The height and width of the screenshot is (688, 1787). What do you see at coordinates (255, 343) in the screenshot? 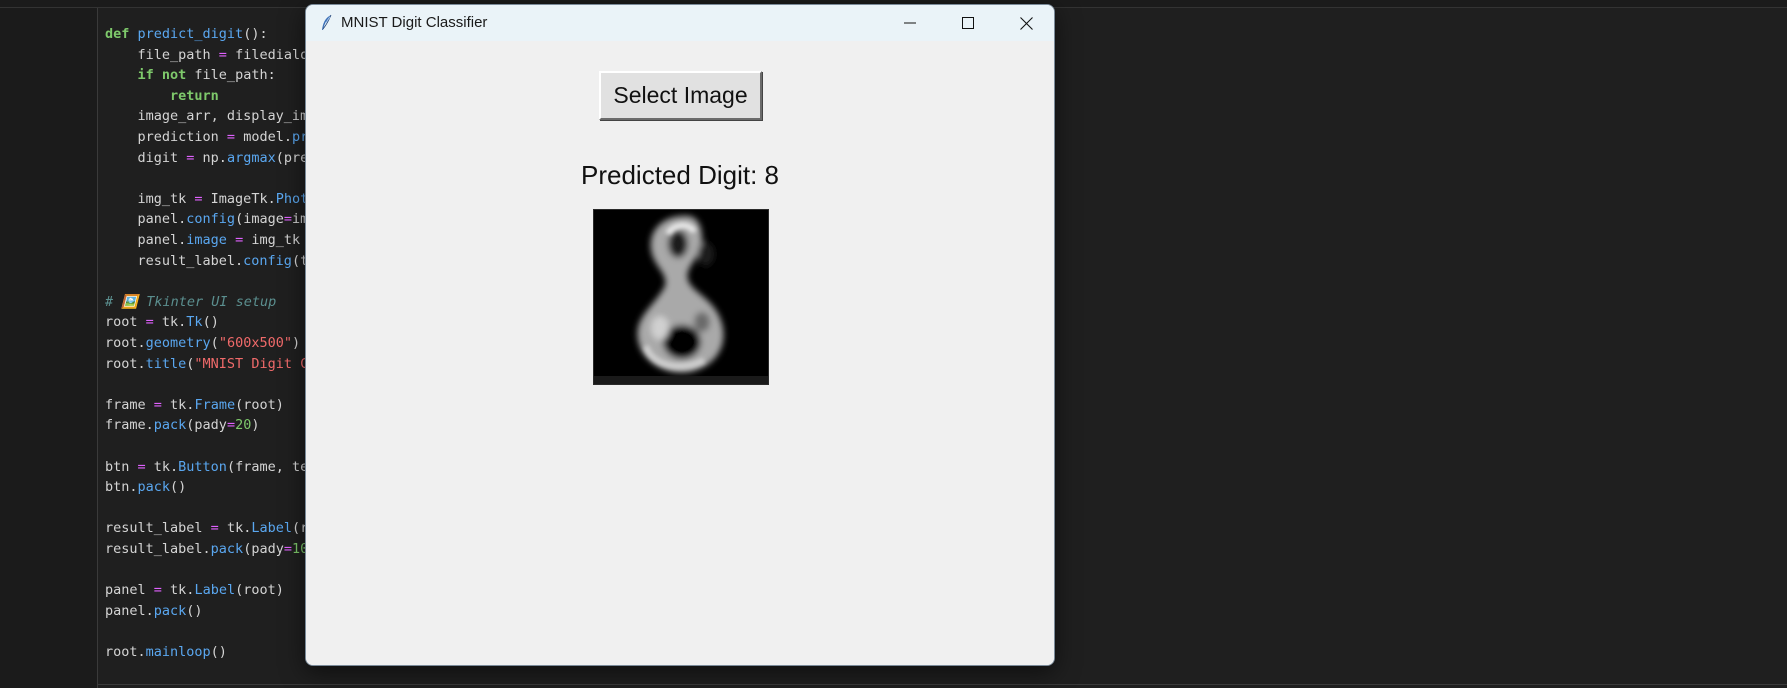
I see `code-token: "600x500"` at bounding box center [255, 343].